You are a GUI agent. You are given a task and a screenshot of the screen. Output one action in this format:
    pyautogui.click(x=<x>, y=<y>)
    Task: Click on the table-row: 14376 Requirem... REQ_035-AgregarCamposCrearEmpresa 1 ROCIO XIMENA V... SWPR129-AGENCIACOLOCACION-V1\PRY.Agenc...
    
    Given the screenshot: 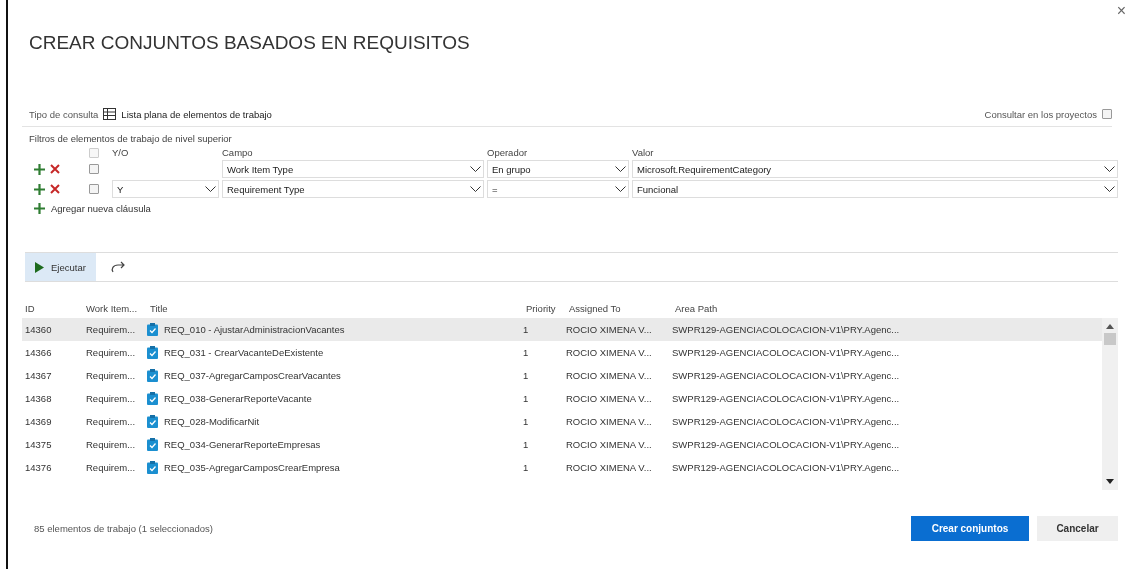 What is the action you would take?
    pyautogui.click(x=562, y=467)
    